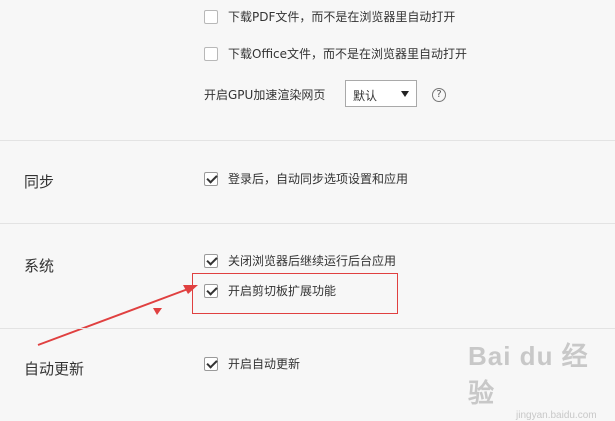 Image resolution: width=615 pixels, height=421 pixels. What do you see at coordinates (54, 369) in the screenshot?
I see `autoupdate-section-title: 自动更新` at bounding box center [54, 369].